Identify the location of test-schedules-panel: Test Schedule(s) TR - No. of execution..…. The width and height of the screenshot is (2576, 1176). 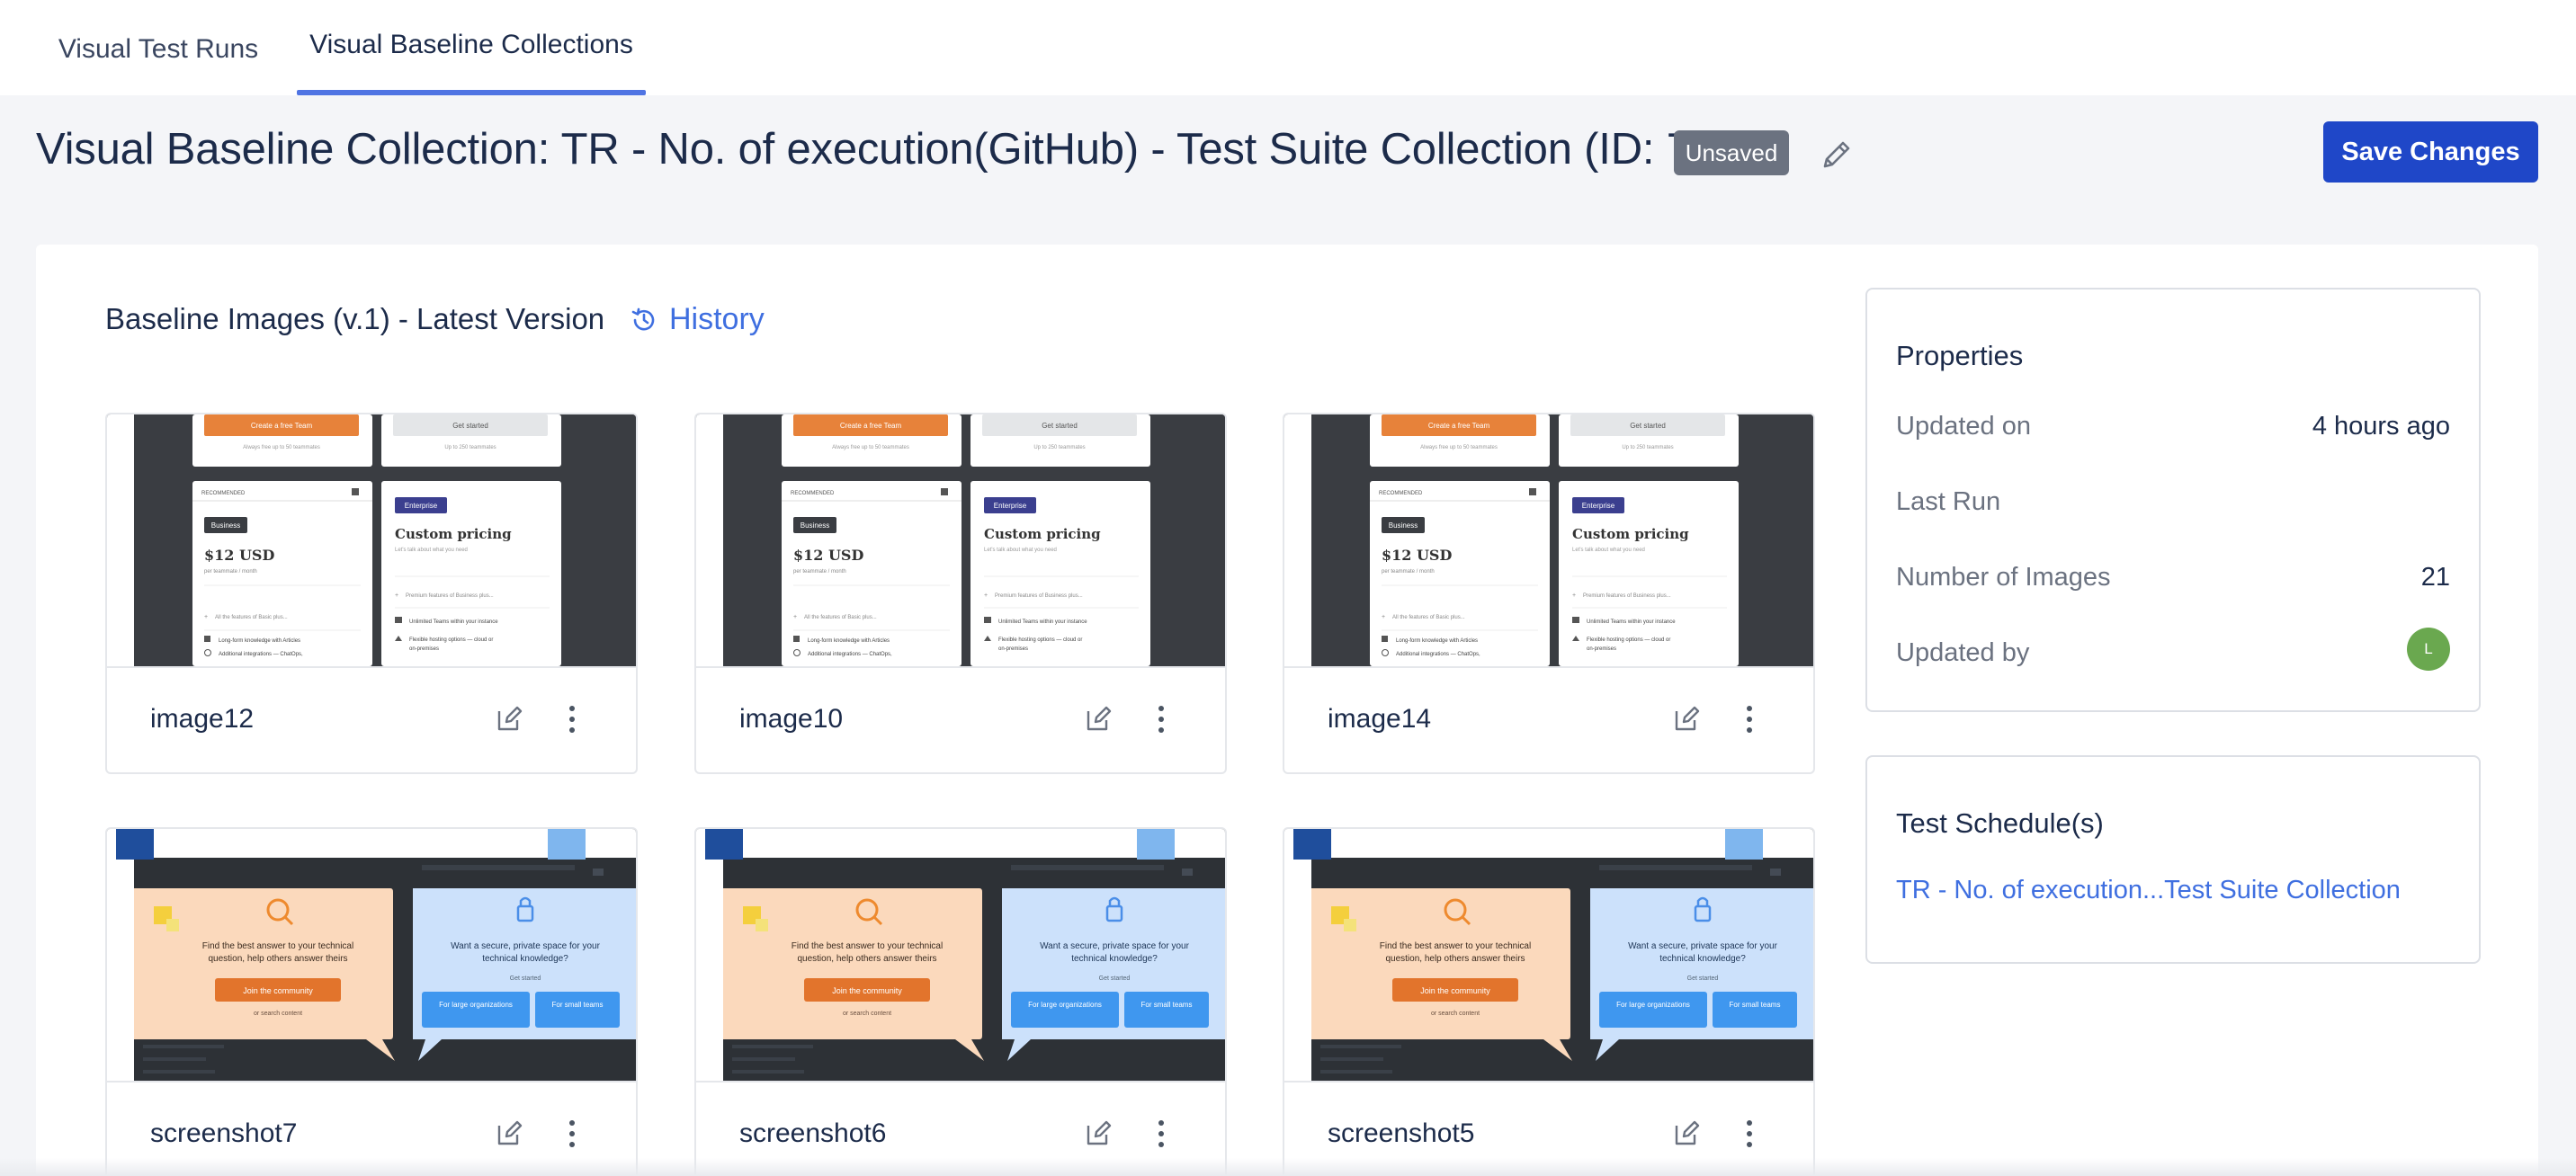
(2173, 860).